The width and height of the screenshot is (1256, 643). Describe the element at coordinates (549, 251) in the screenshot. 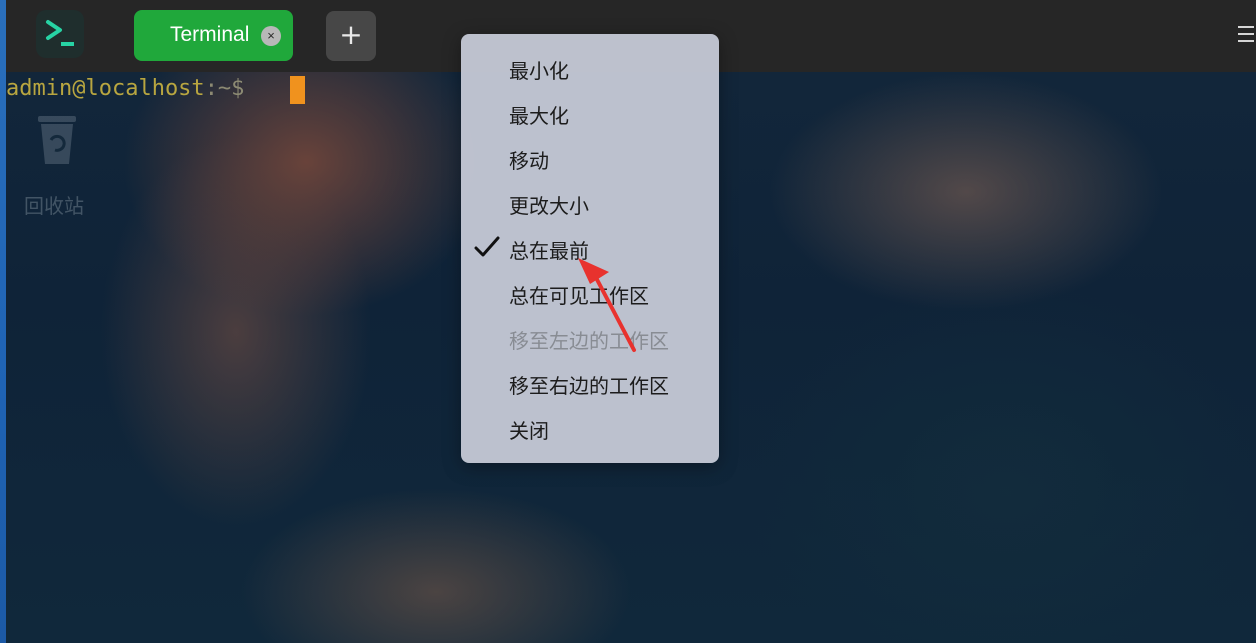

I see `menu-item-label: 总在最前` at that location.